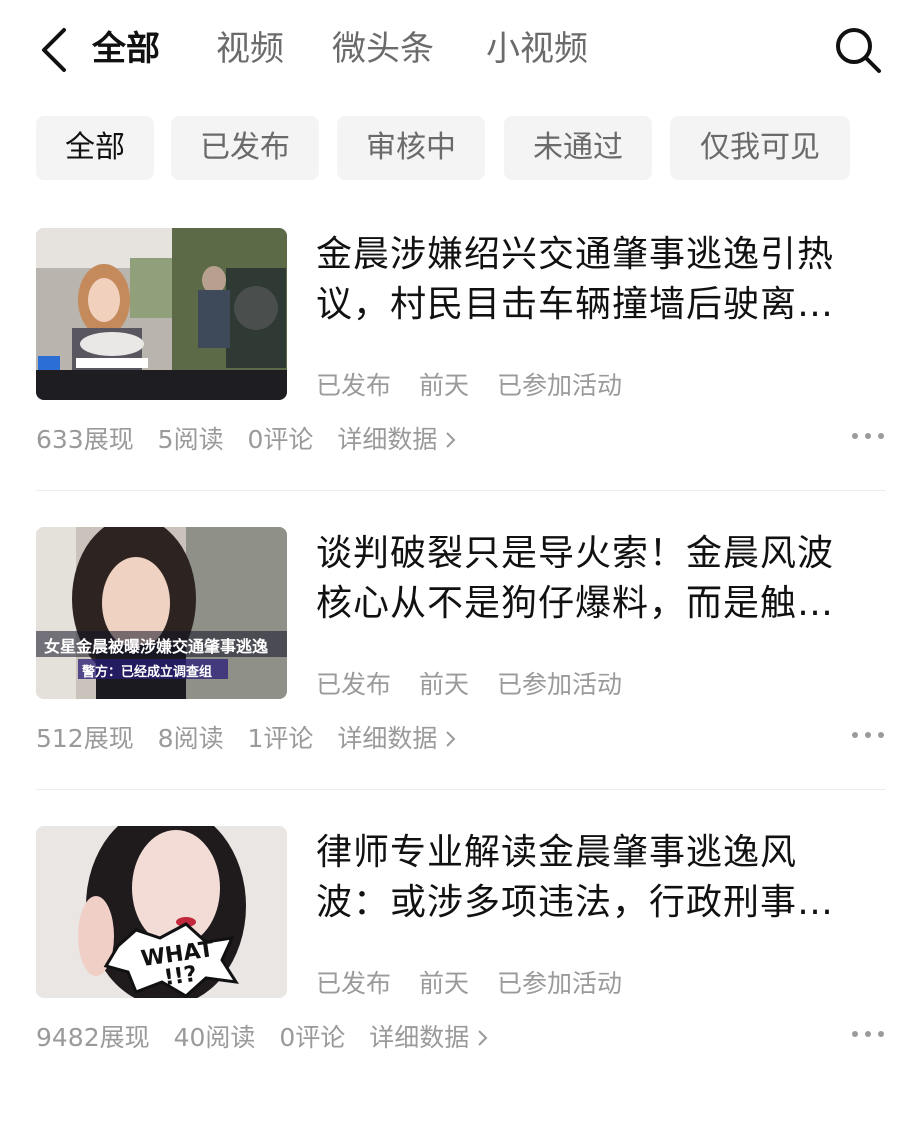 The height and width of the screenshot is (1124, 922). What do you see at coordinates (557, 852) in the screenshot?
I see `article-title-line: 律师专业解读金晨肇事逃逸风` at bounding box center [557, 852].